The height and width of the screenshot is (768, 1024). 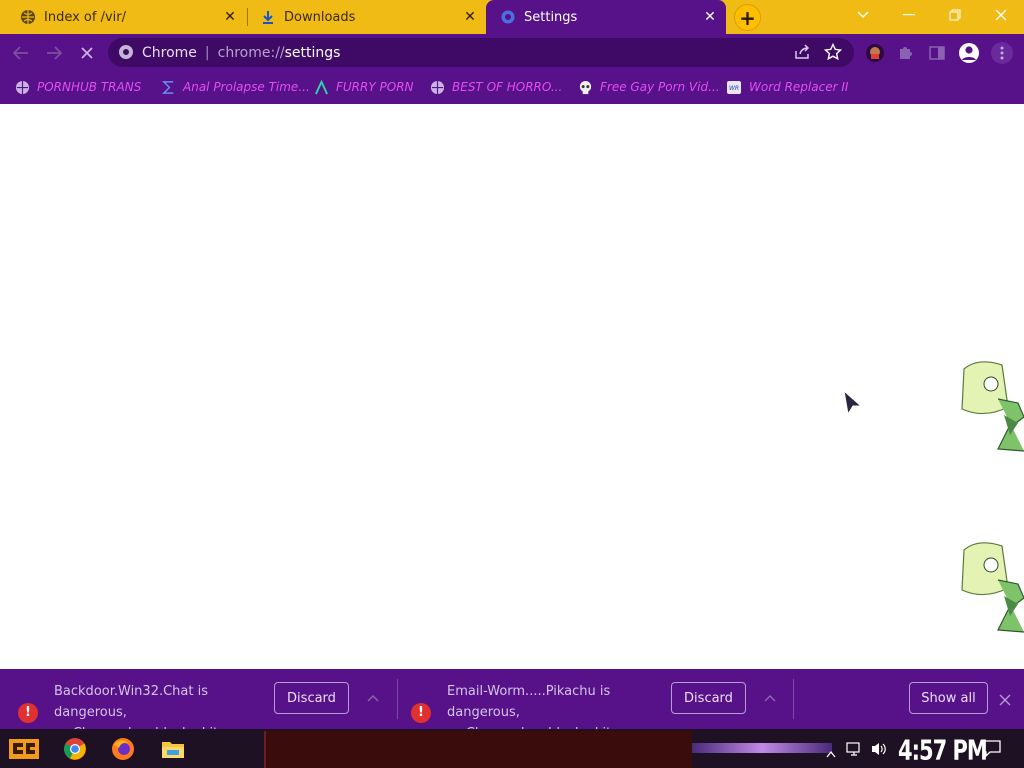 I want to click on volume-icon, so click(x=879, y=751).